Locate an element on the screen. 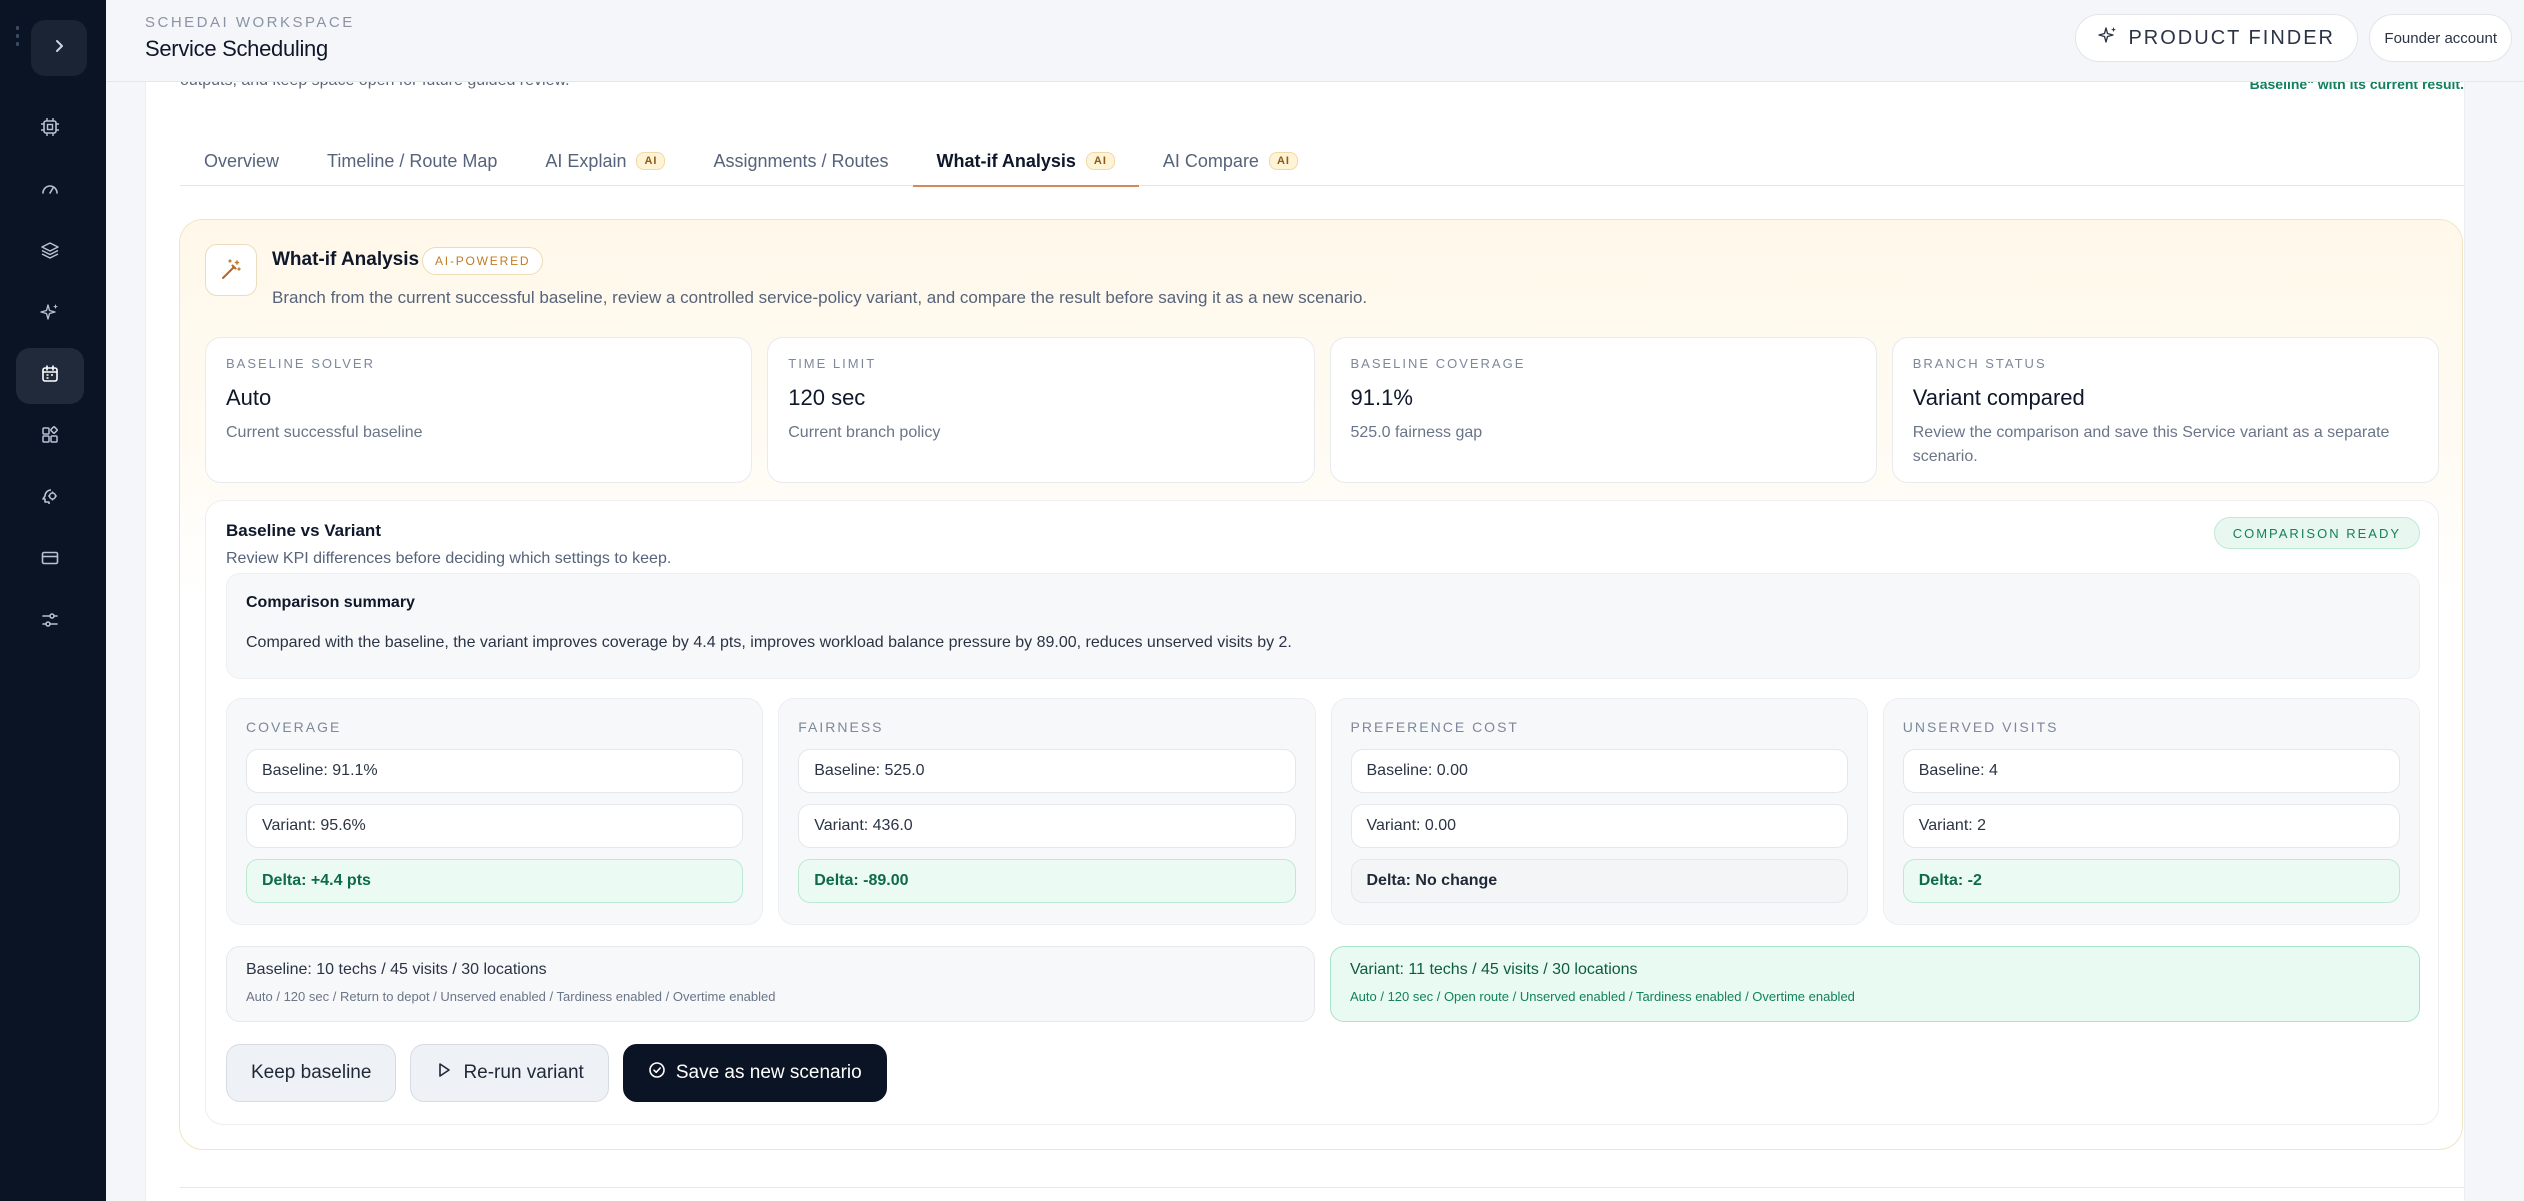  widgets-icon is located at coordinates (50, 437).